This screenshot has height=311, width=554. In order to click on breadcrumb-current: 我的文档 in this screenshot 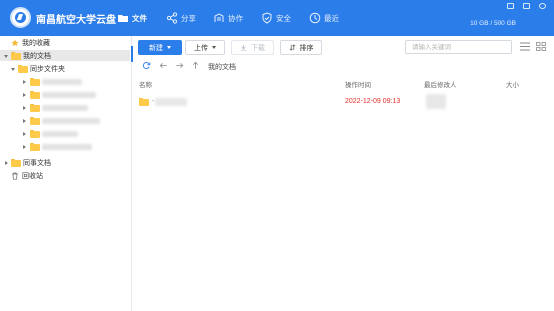, I will do `click(222, 67)`.